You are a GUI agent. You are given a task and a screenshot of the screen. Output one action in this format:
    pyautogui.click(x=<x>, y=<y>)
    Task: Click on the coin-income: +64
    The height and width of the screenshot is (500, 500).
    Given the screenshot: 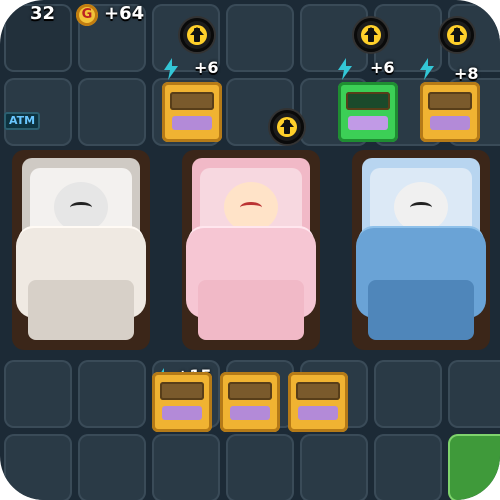 What is the action you would take?
    pyautogui.click(x=124, y=13)
    